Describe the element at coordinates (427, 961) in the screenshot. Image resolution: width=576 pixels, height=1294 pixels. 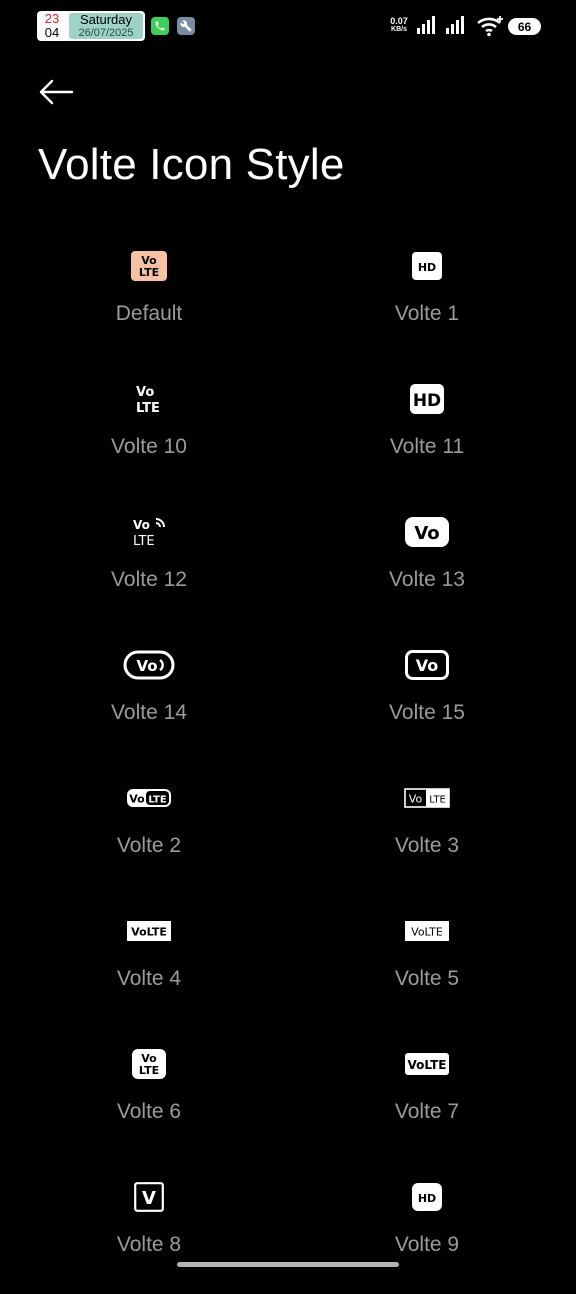
I see `option-volte-5: VoLTE Volte 5` at that location.